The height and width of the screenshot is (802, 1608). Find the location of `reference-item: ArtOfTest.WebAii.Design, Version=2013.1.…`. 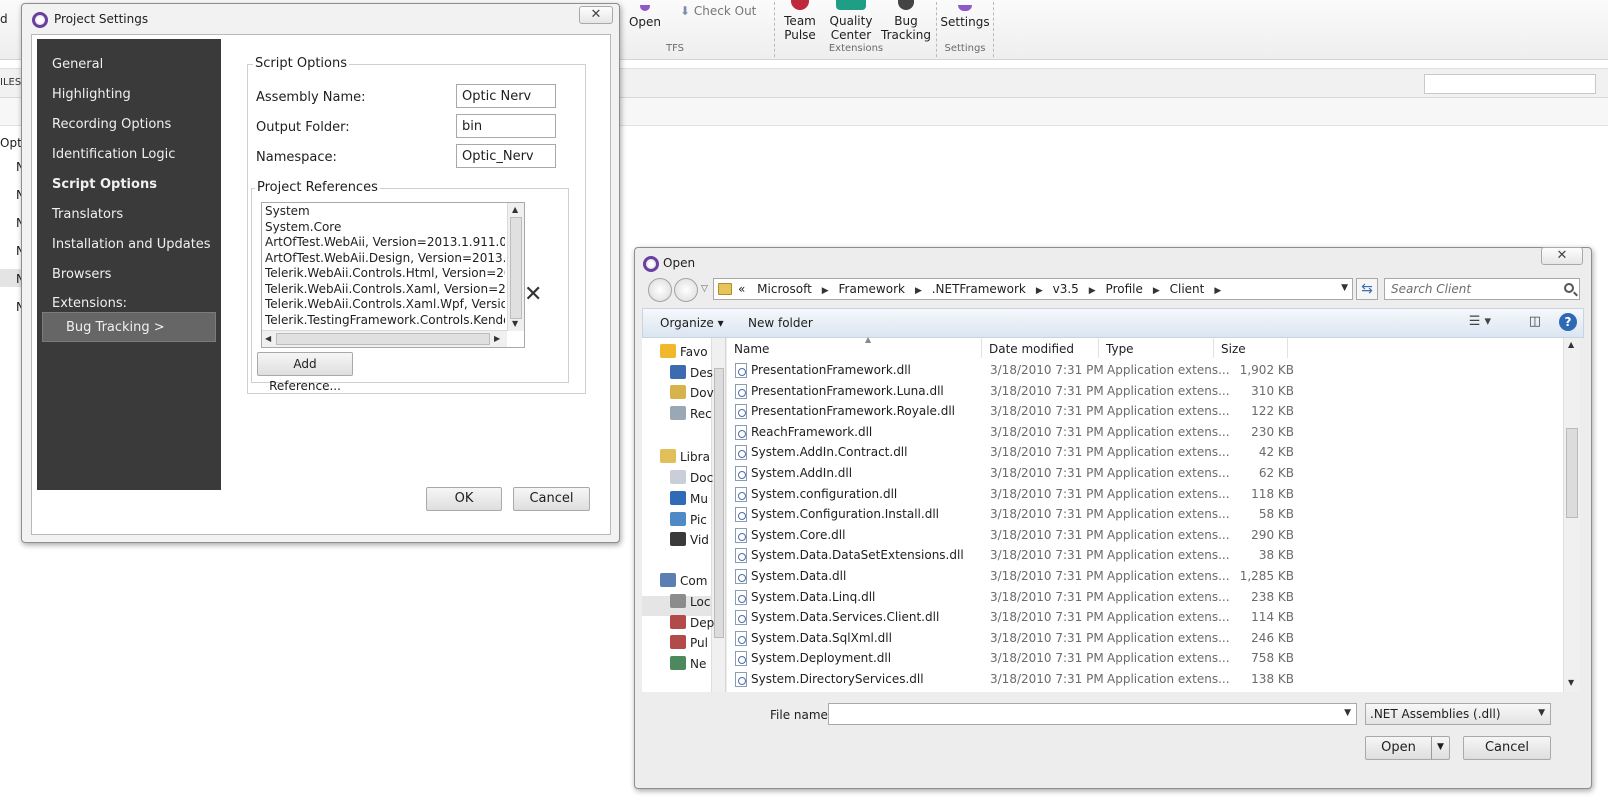

reference-item: ArtOfTest.WebAii.Design, Version=2013.1.… is located at coordinates (385, 259).